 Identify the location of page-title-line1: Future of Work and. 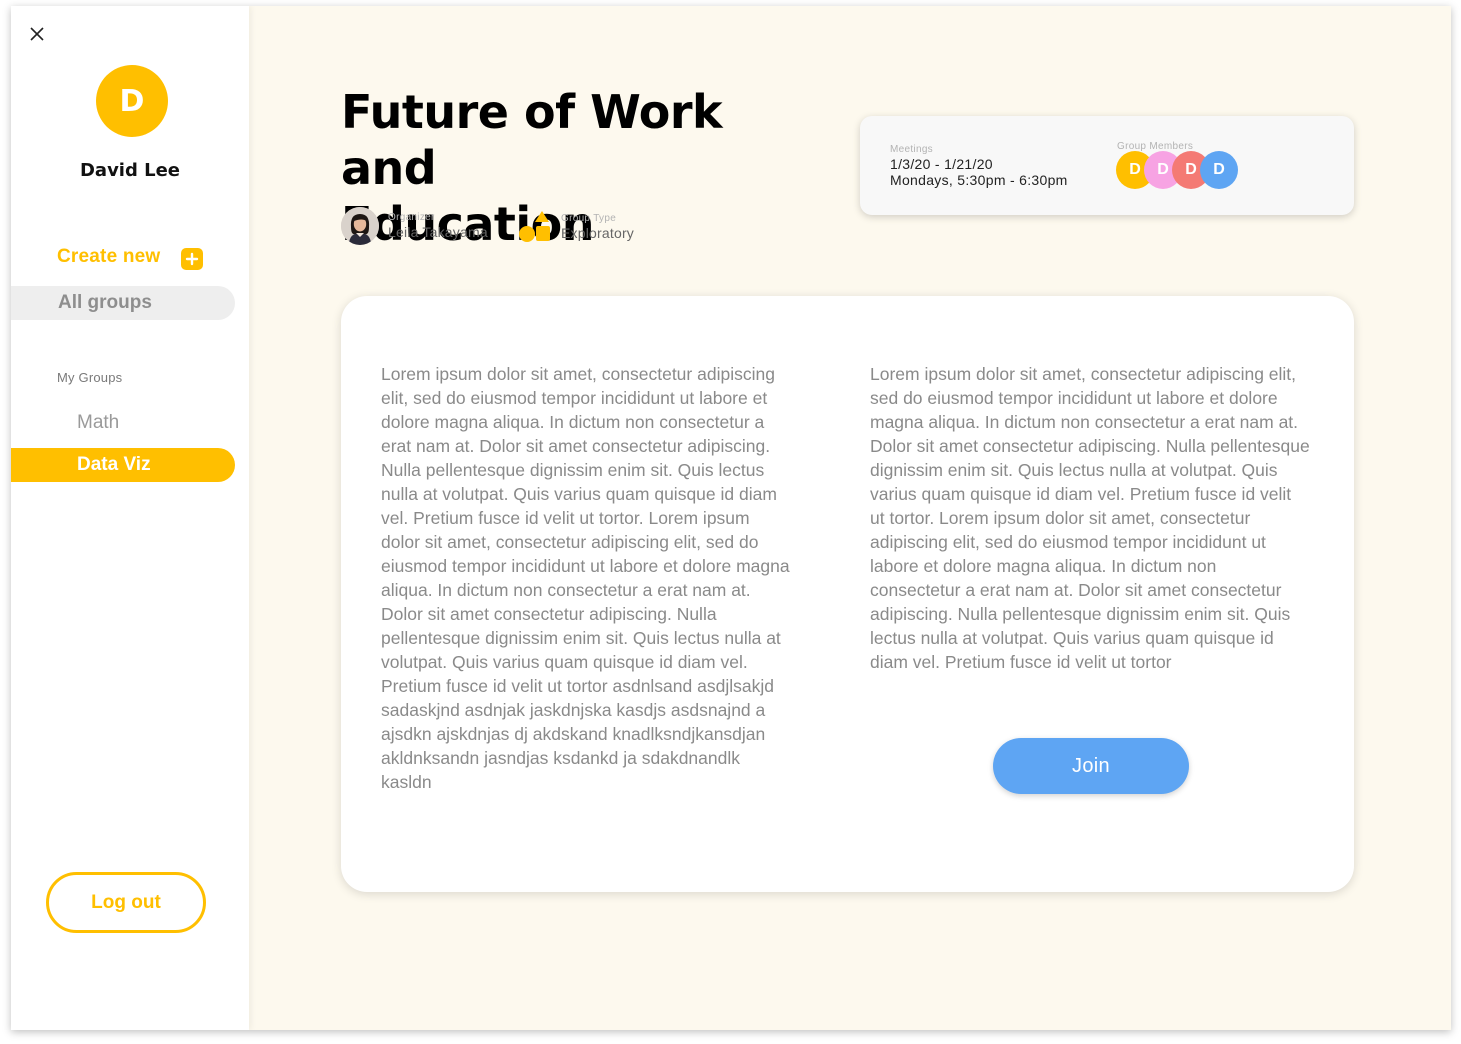
(532, 140).